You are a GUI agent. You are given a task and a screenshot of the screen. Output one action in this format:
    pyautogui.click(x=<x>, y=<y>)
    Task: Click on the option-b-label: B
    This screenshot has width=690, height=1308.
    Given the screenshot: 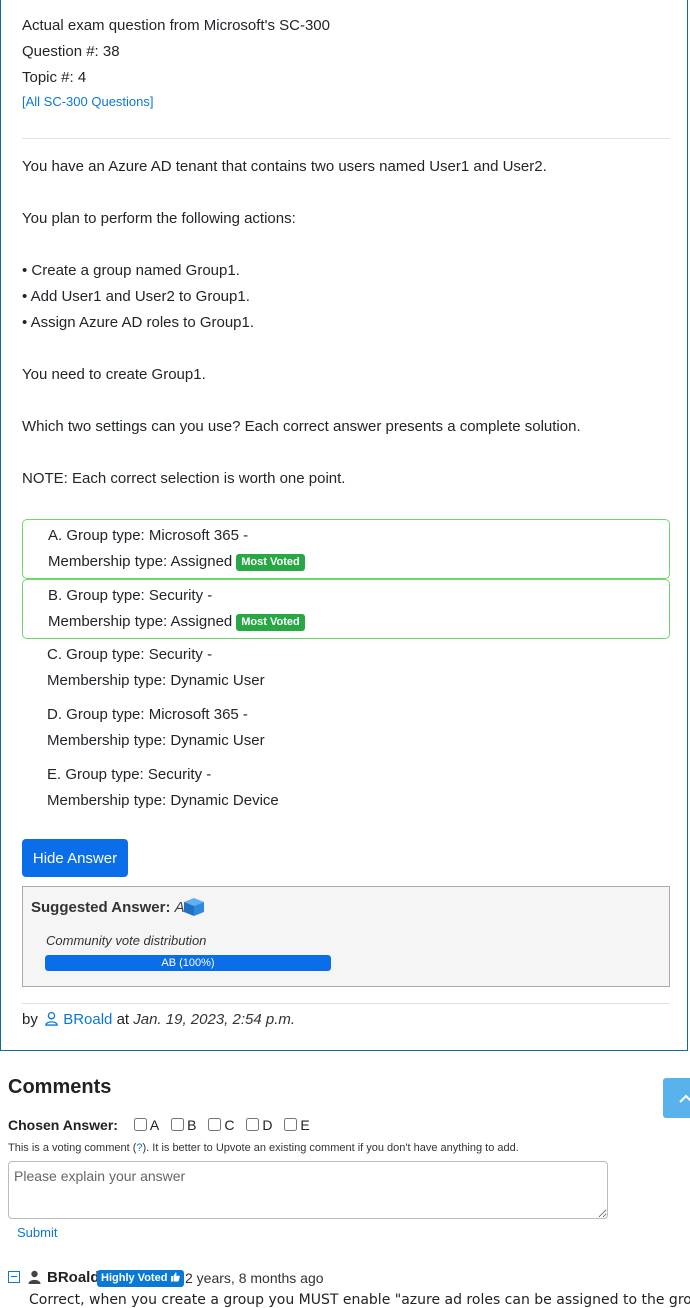 What is the action you would take?
    pyautogui.click(x=192, y=1125)
    